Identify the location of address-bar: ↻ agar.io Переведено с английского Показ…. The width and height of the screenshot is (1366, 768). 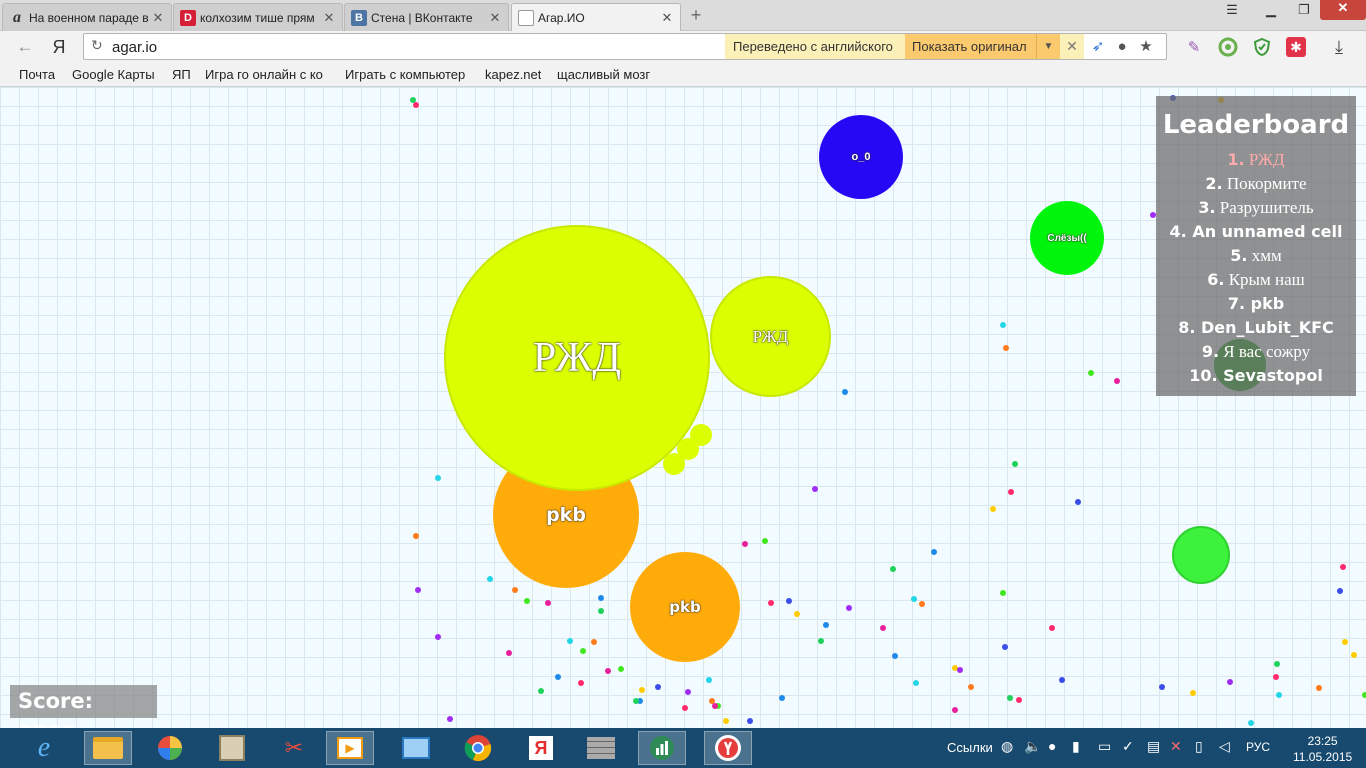
(625, 46).